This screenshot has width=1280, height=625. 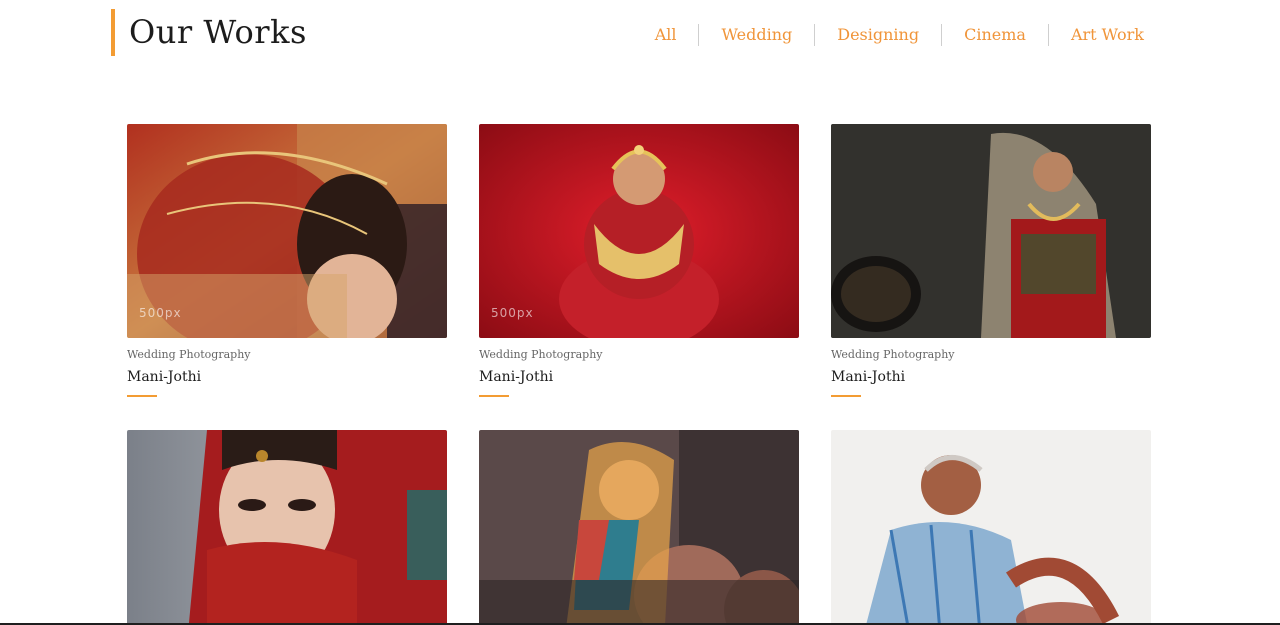 What do you see at coordinates (1102, 35) in the screenshot?
I see `filter-art-work: Art Work` at bounding box center [1102, 35].